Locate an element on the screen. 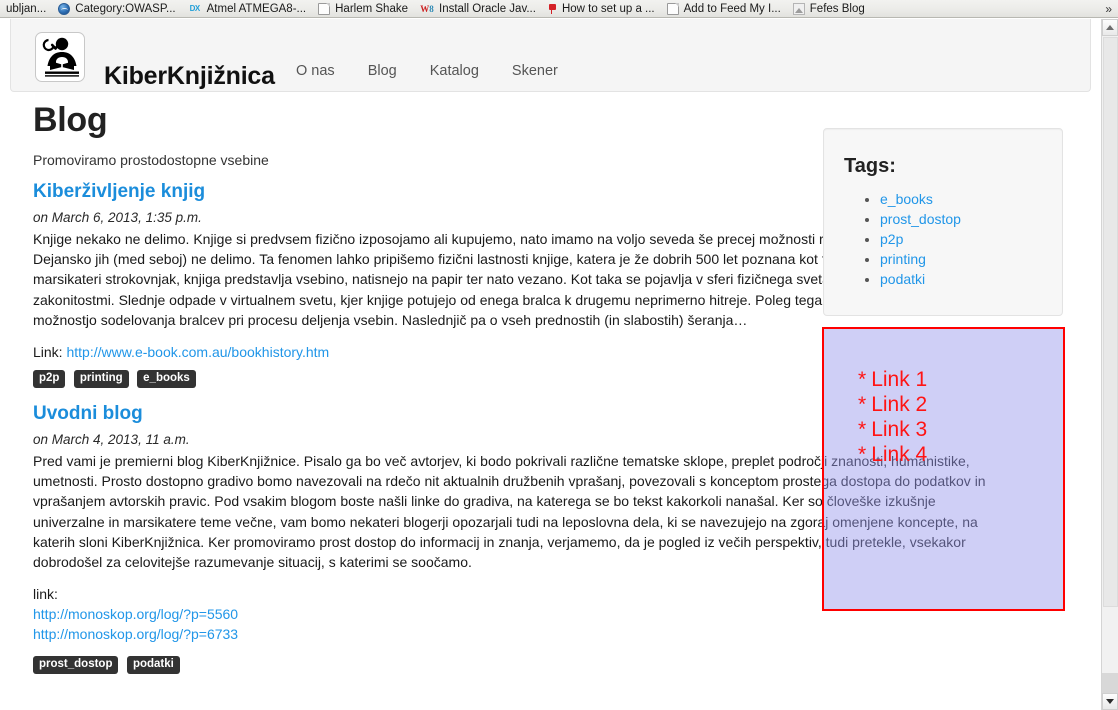 The image size is (1118, 710). sidebar-tag-podatki: podatki is located at coordinates (902, 279).